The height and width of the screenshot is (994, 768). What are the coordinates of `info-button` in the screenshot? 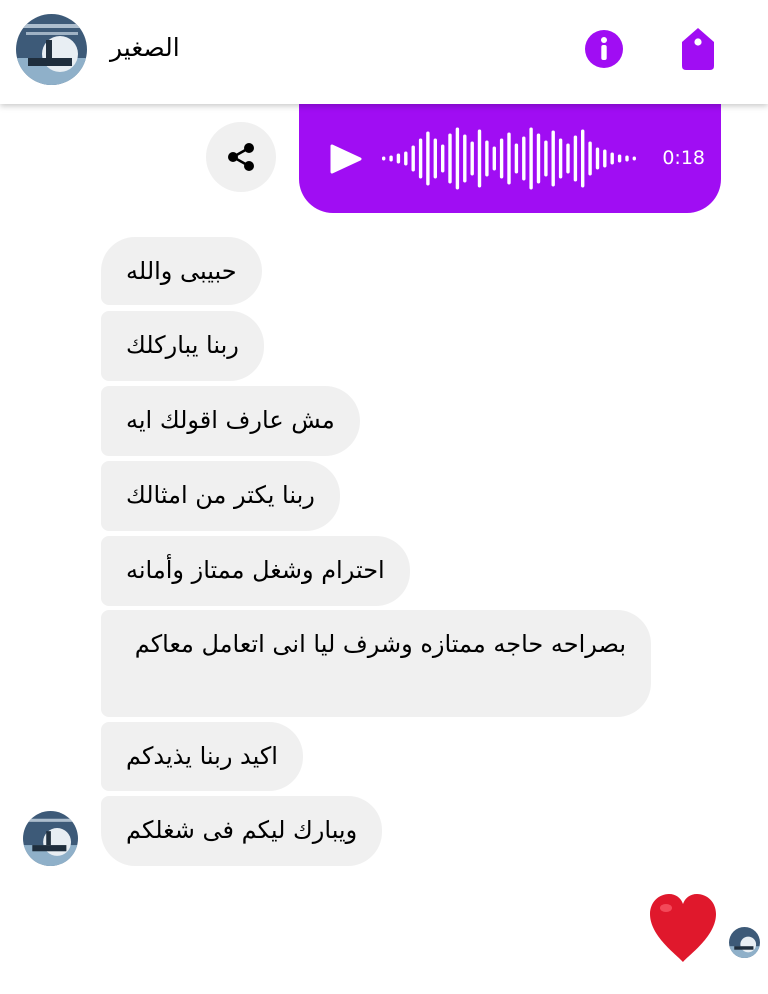 It's located at (604, 49).